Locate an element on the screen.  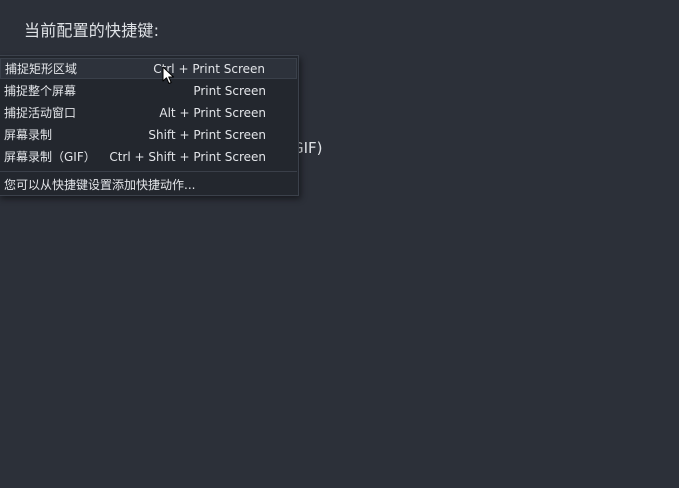
menu-item-label: 捕捉整个屏幕 is located at coordinates (40, 91).